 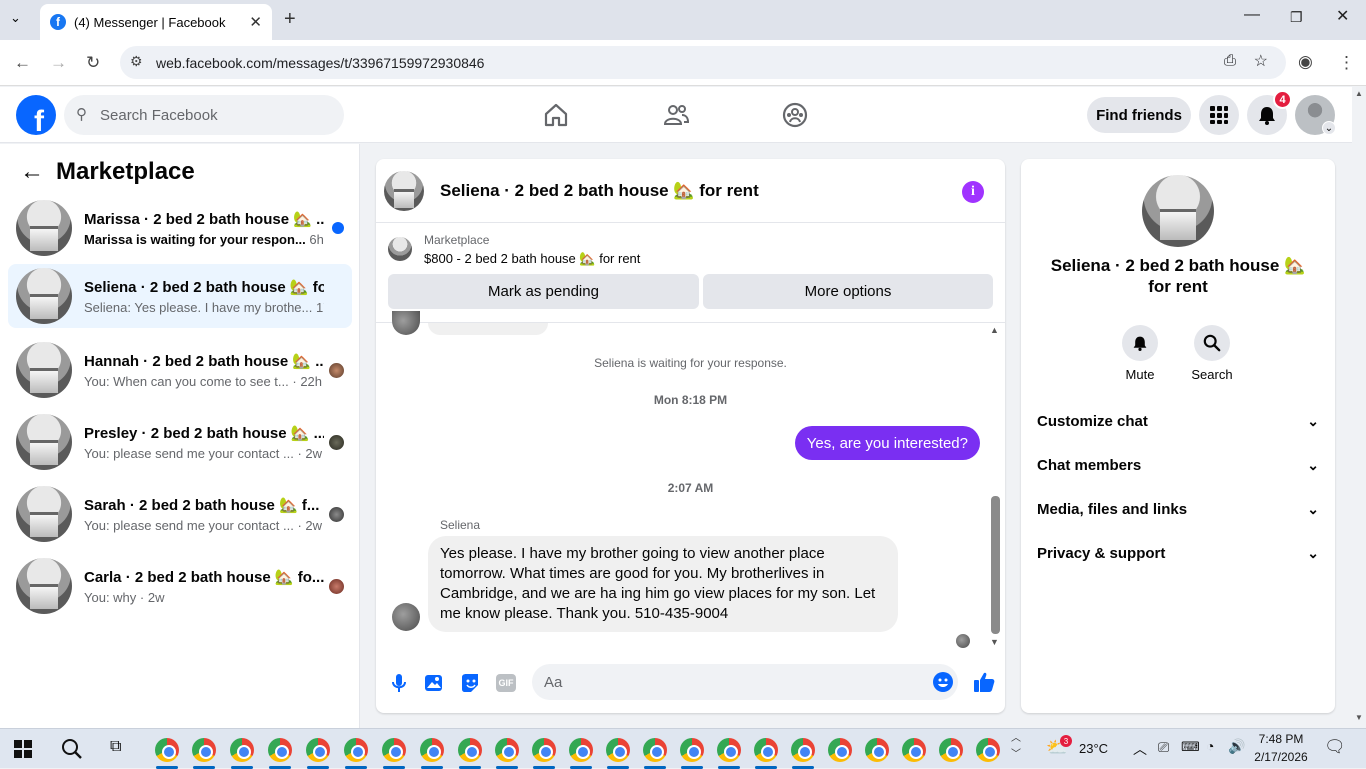 I want to click on mute-button: Mute, so click(x=1140, y=353).